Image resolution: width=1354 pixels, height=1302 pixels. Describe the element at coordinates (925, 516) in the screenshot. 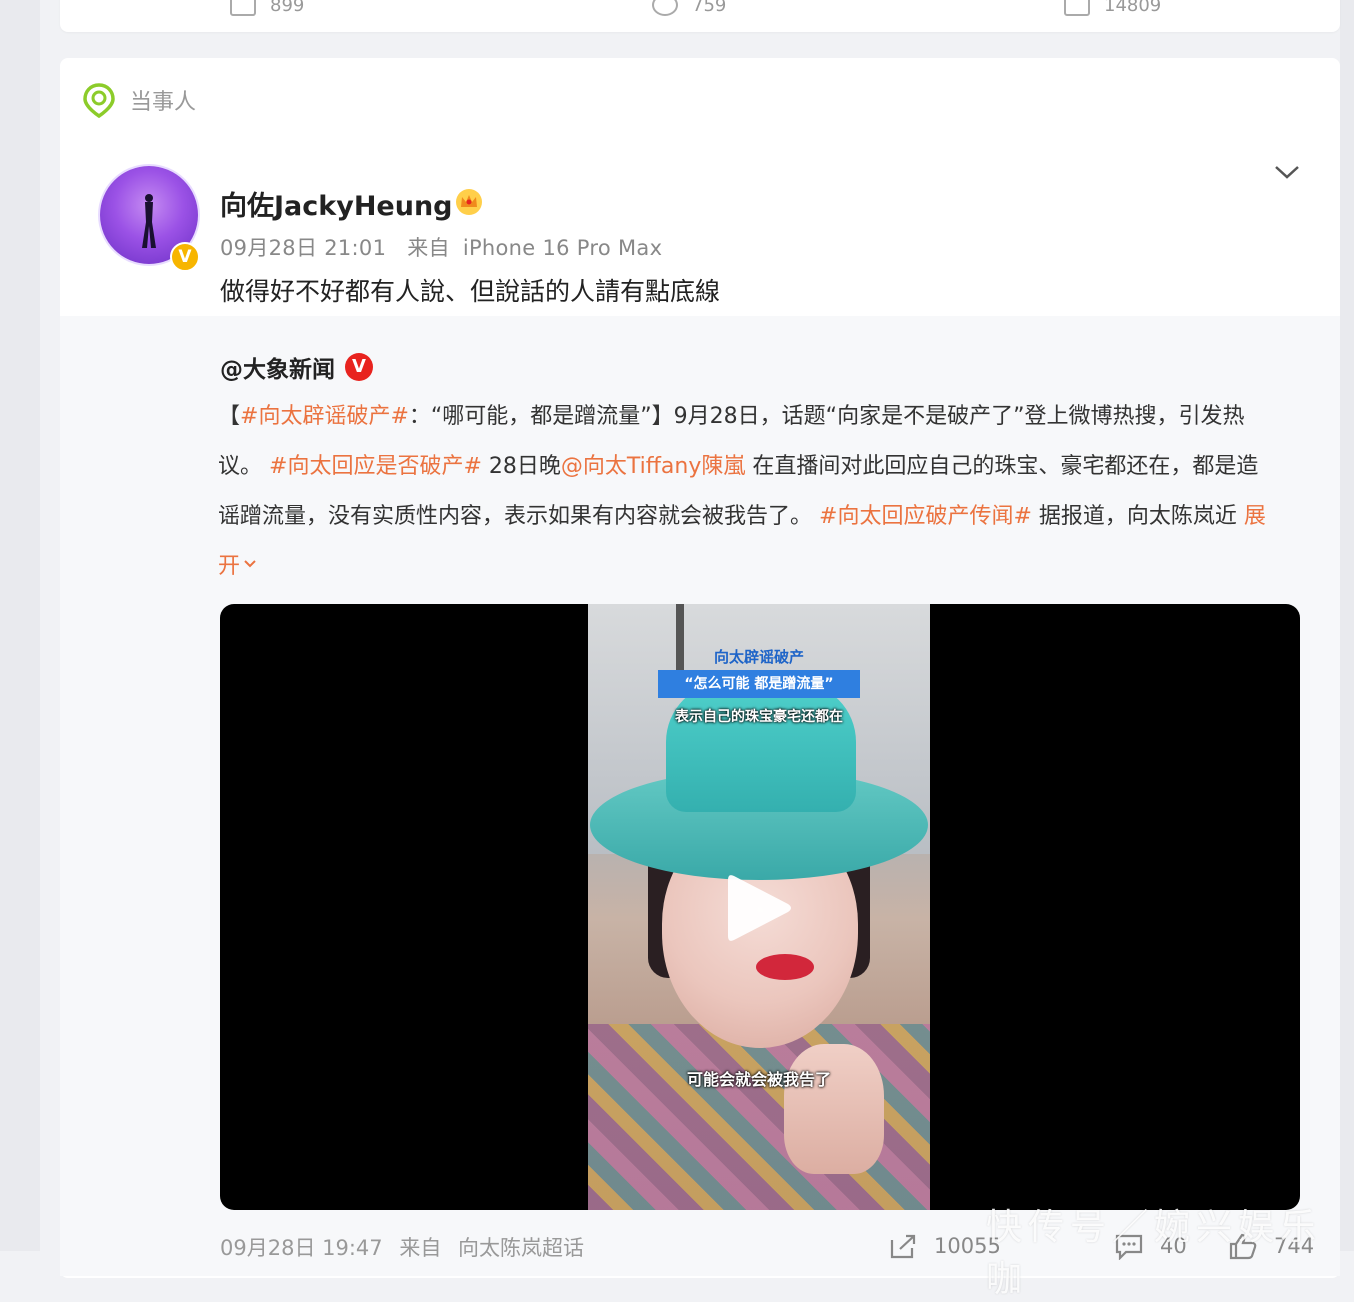

I see `hashtag-3: #向太回应破产传闻#` at that location.